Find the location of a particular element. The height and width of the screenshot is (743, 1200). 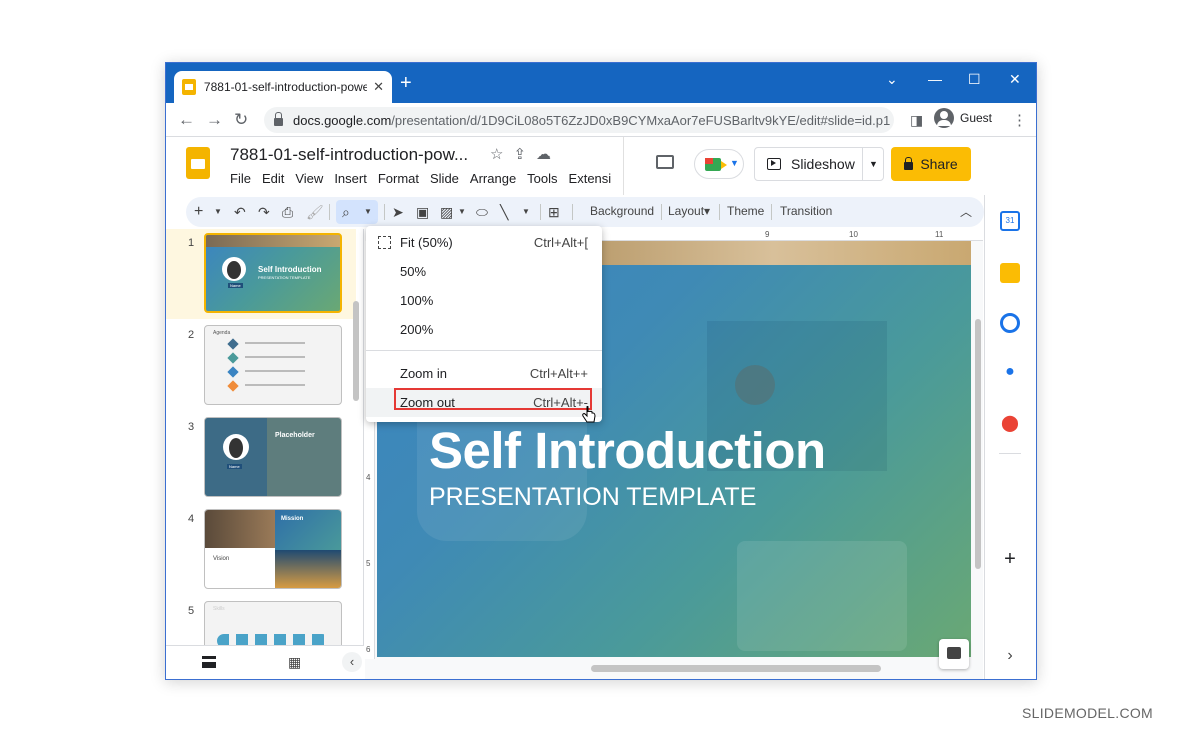

meet-button: ▼ is located at coordinates (719, 164).